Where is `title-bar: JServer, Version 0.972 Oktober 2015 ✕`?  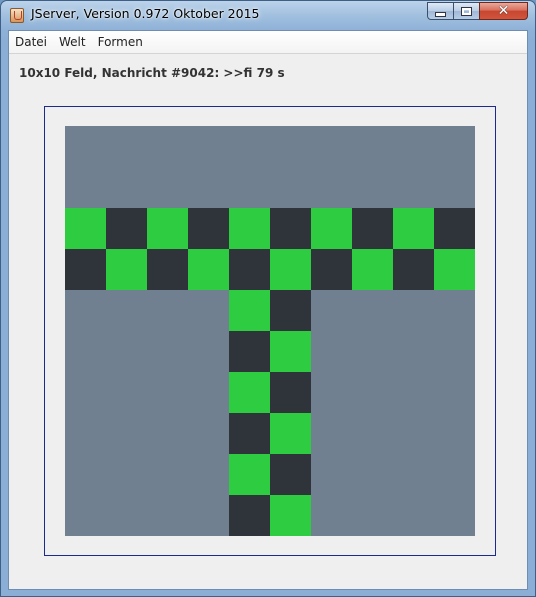
title-bar: JServer, Version 0.972 Oktober 2015 ✕ is located at coordinates (268, 15).